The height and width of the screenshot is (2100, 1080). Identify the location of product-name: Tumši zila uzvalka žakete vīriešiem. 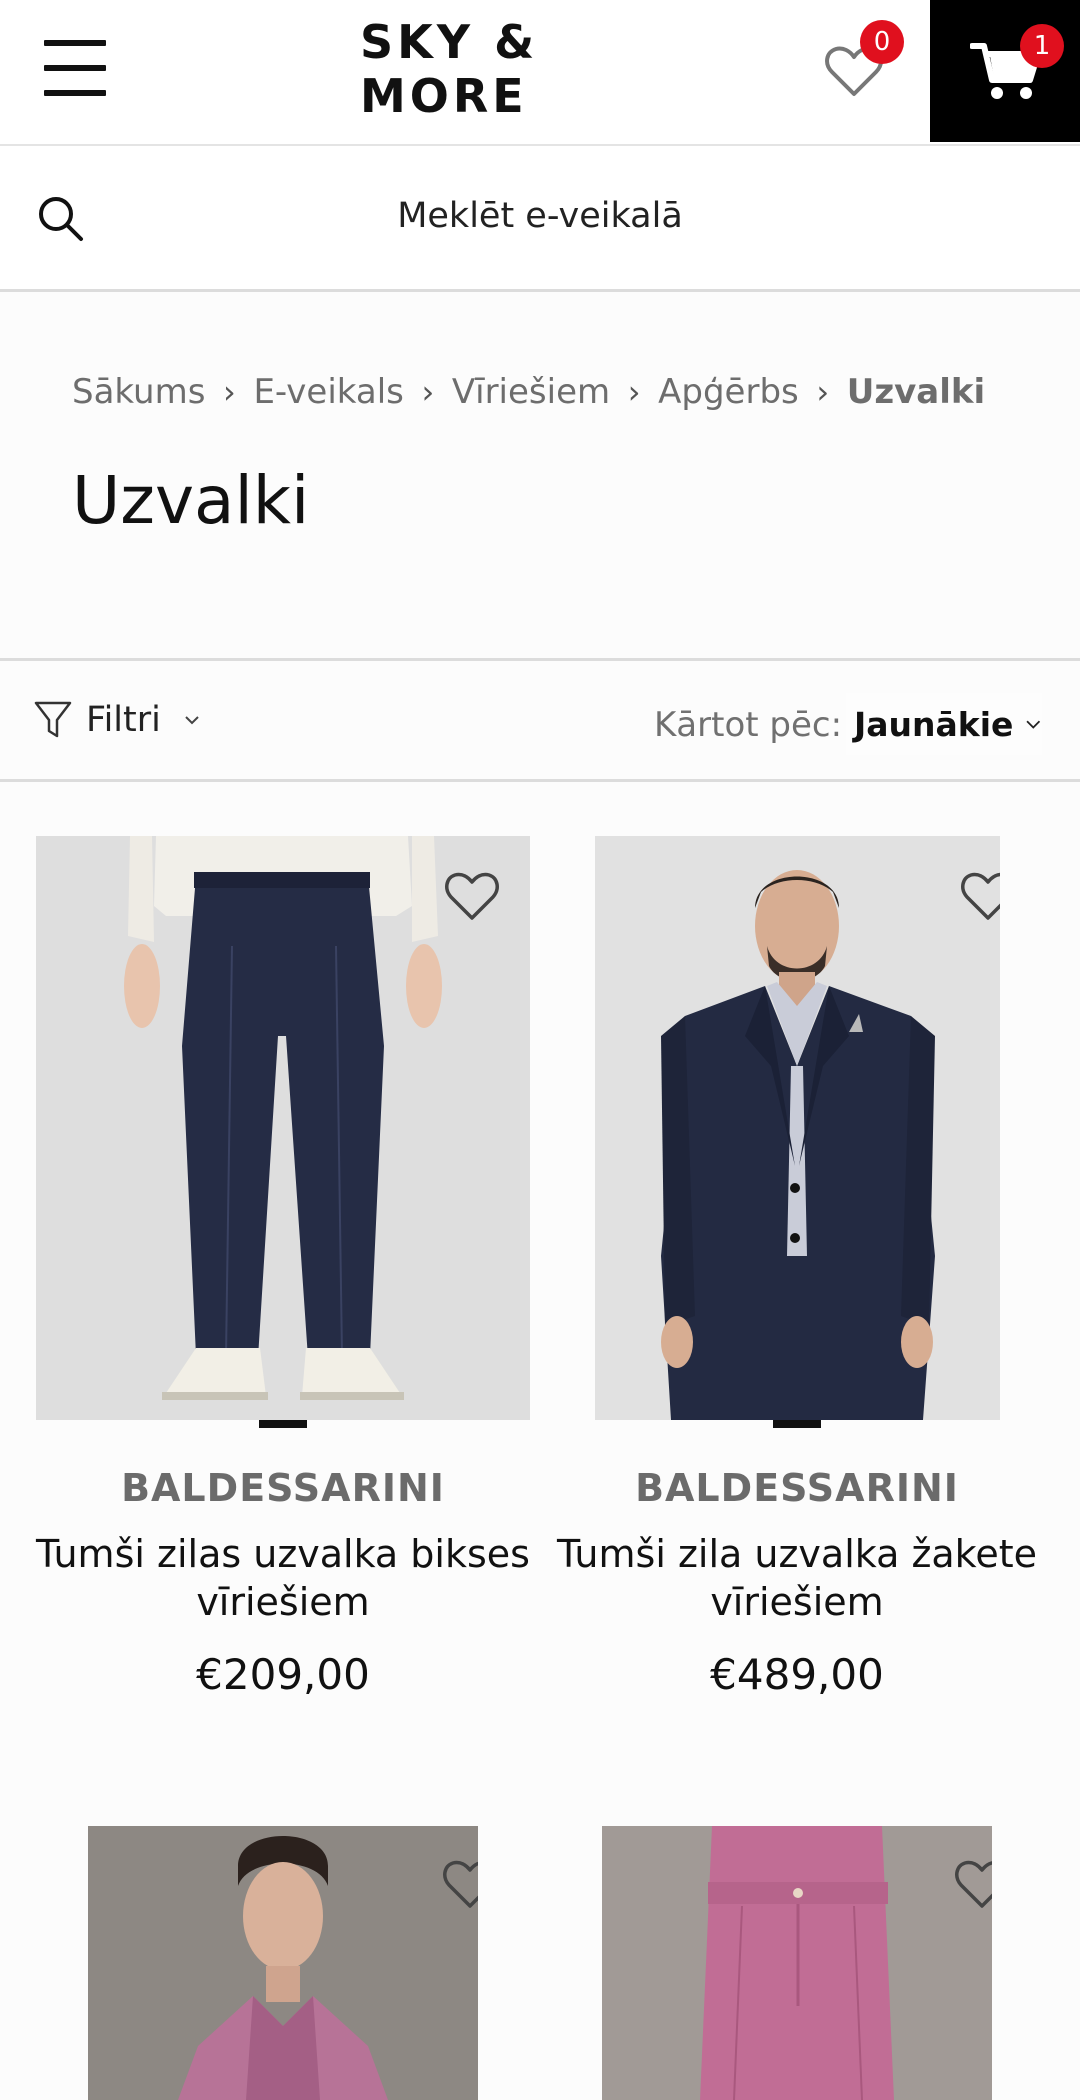
(797, 1578).